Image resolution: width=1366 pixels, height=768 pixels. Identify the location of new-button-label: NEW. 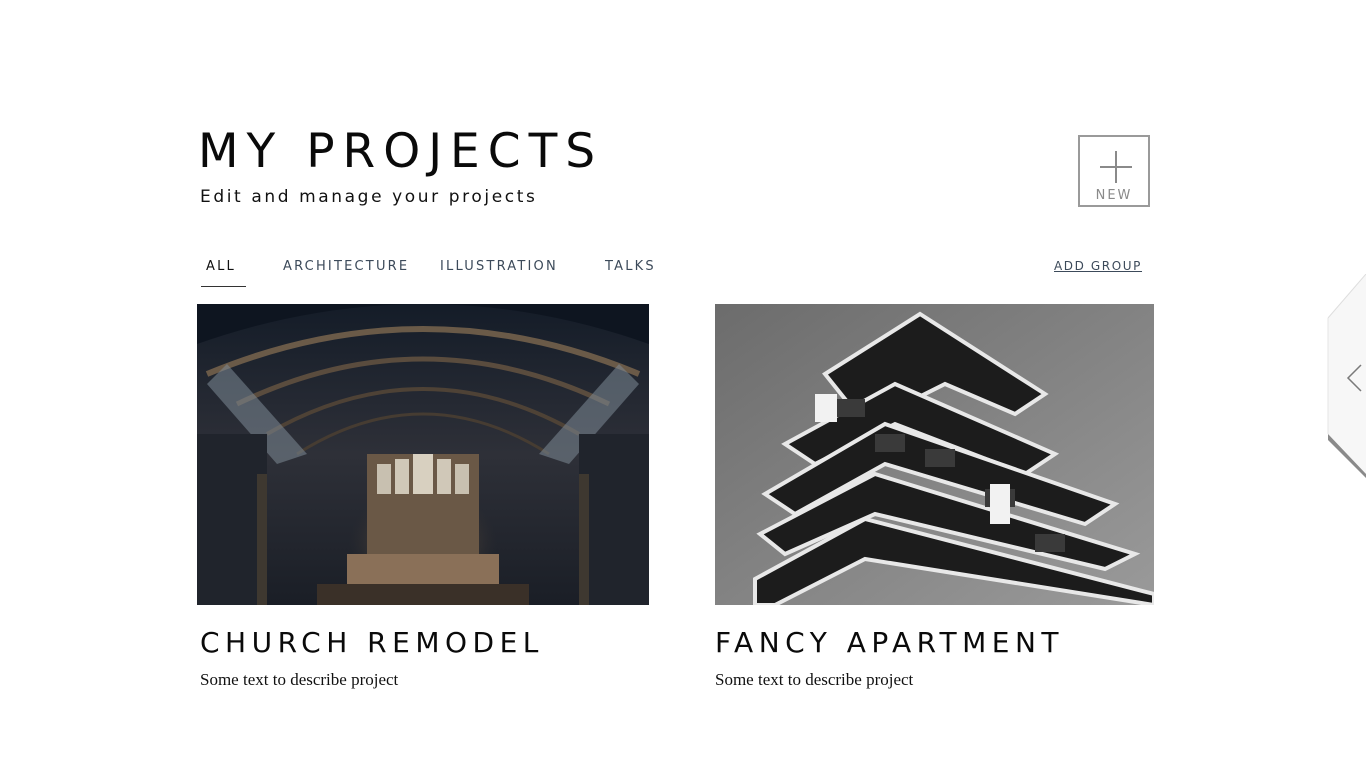
(1114, 195).